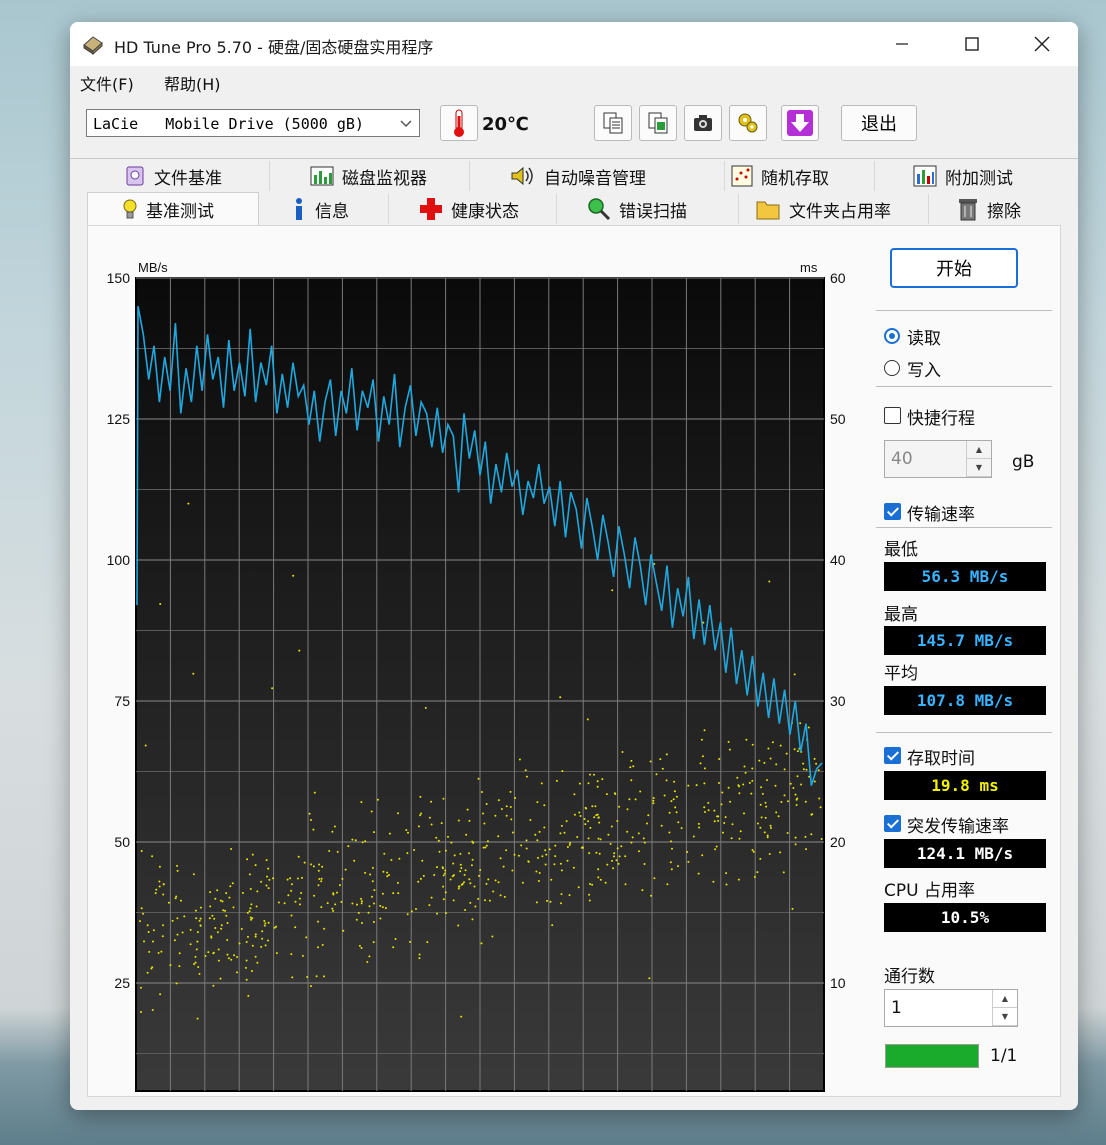  What do you see at coordinates (119, 419) in the screenshot?
I see `y-left-tick-label: 125` at bounding box center [119, 419].